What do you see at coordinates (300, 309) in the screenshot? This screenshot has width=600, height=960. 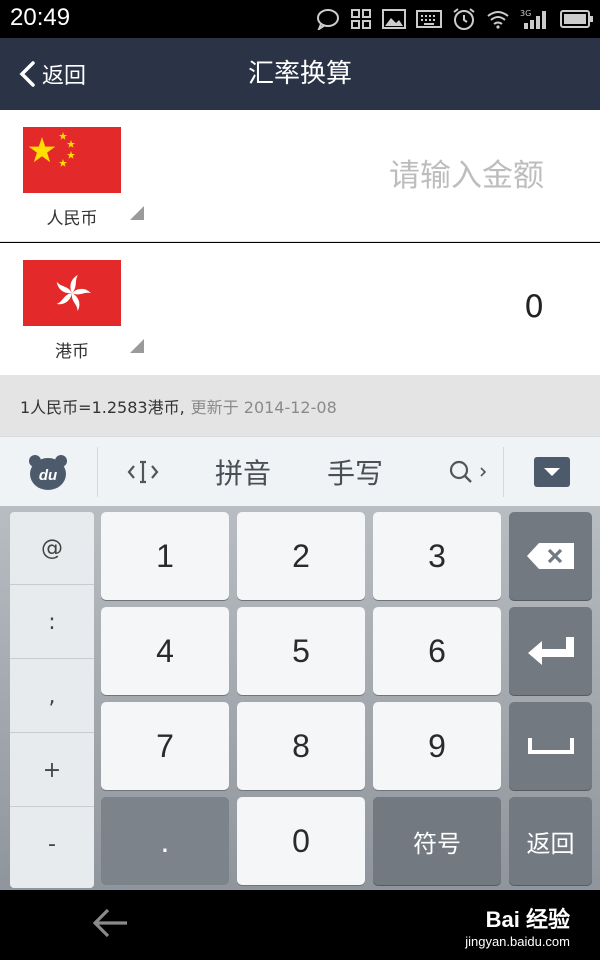 I see `to-currency-row: 港币 0` at bounding box center [300, 309].